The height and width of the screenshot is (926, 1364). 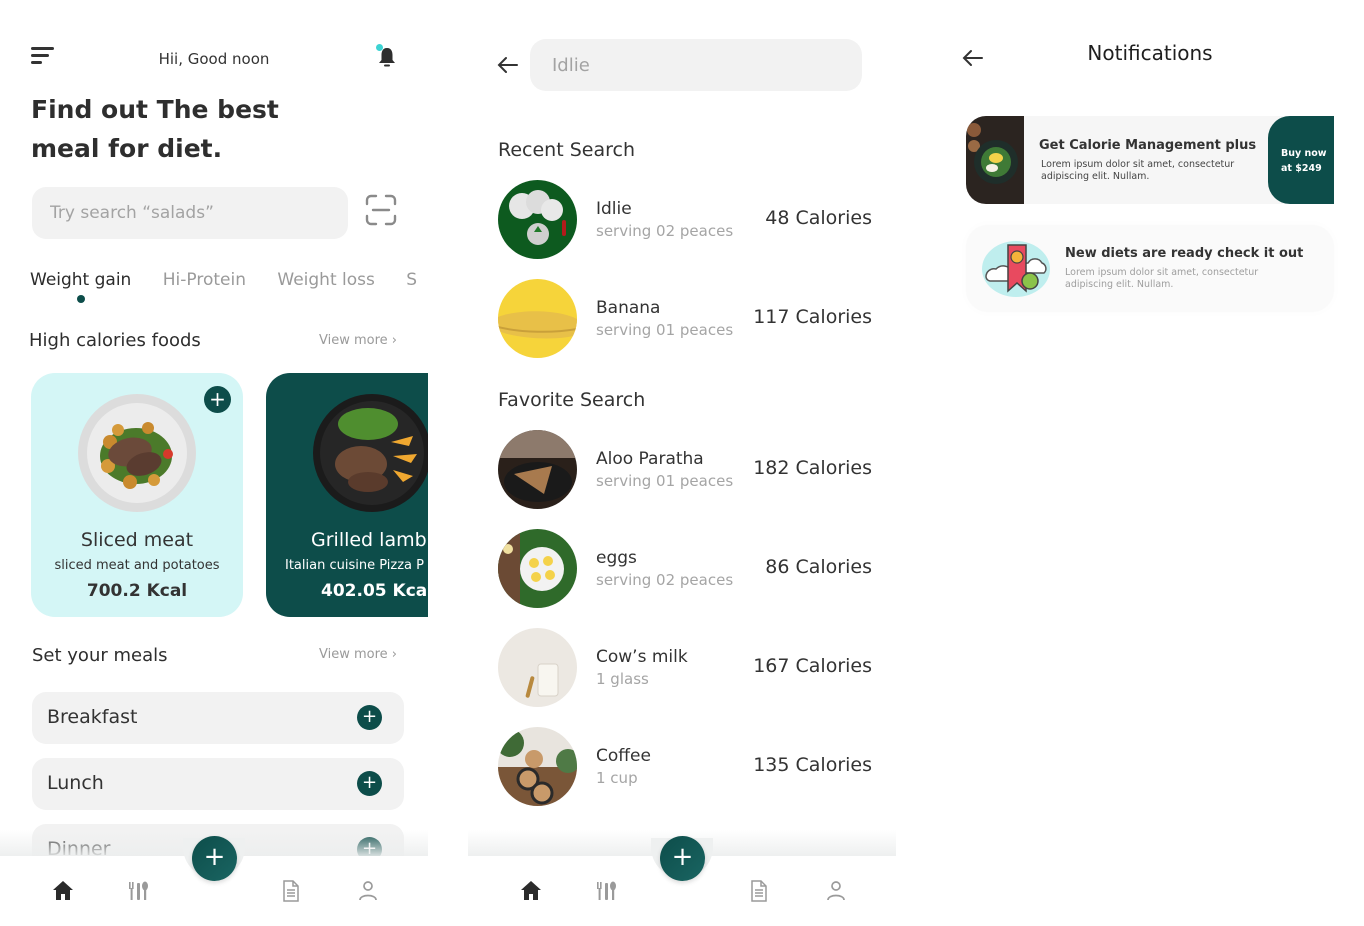 What do you see at coordinates (688, 319) in the screenshot?
I see `list-item: Banana serving 01 peaces 117 Calories` at bounding box center [688, 319].